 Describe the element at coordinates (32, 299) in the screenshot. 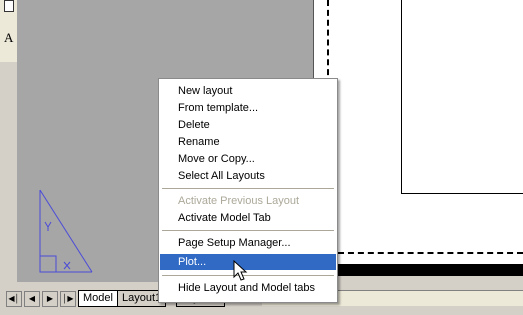

I see `prev-tab-icon: ◀` at that location.